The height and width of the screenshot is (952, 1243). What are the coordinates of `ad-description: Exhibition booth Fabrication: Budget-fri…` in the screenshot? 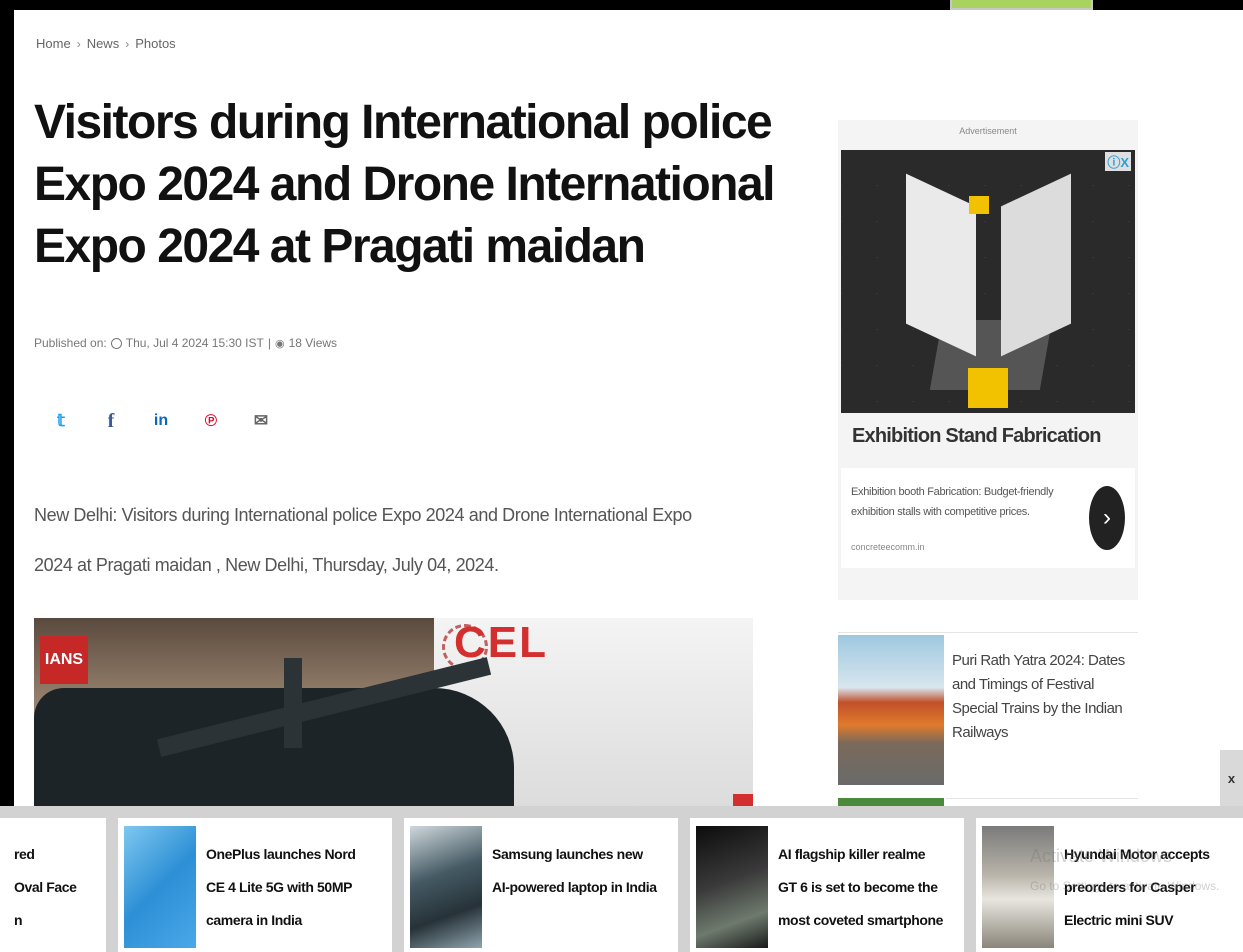 It's located at (952, 502).